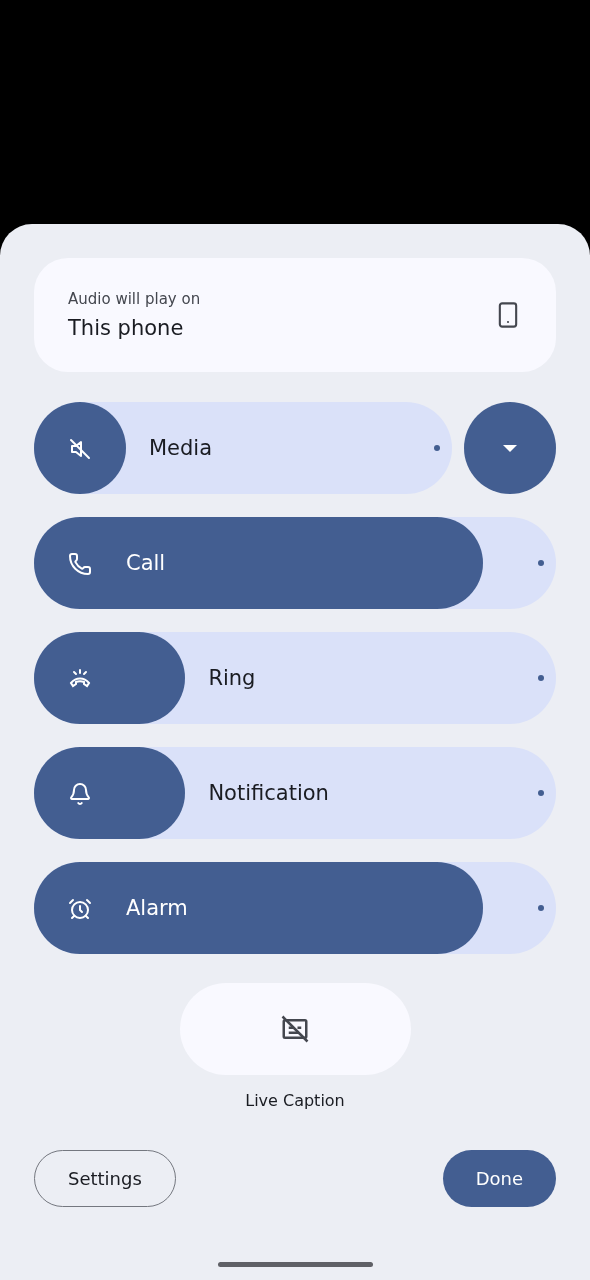  I want to click on volume-slider: Ring, so click(295, 678).